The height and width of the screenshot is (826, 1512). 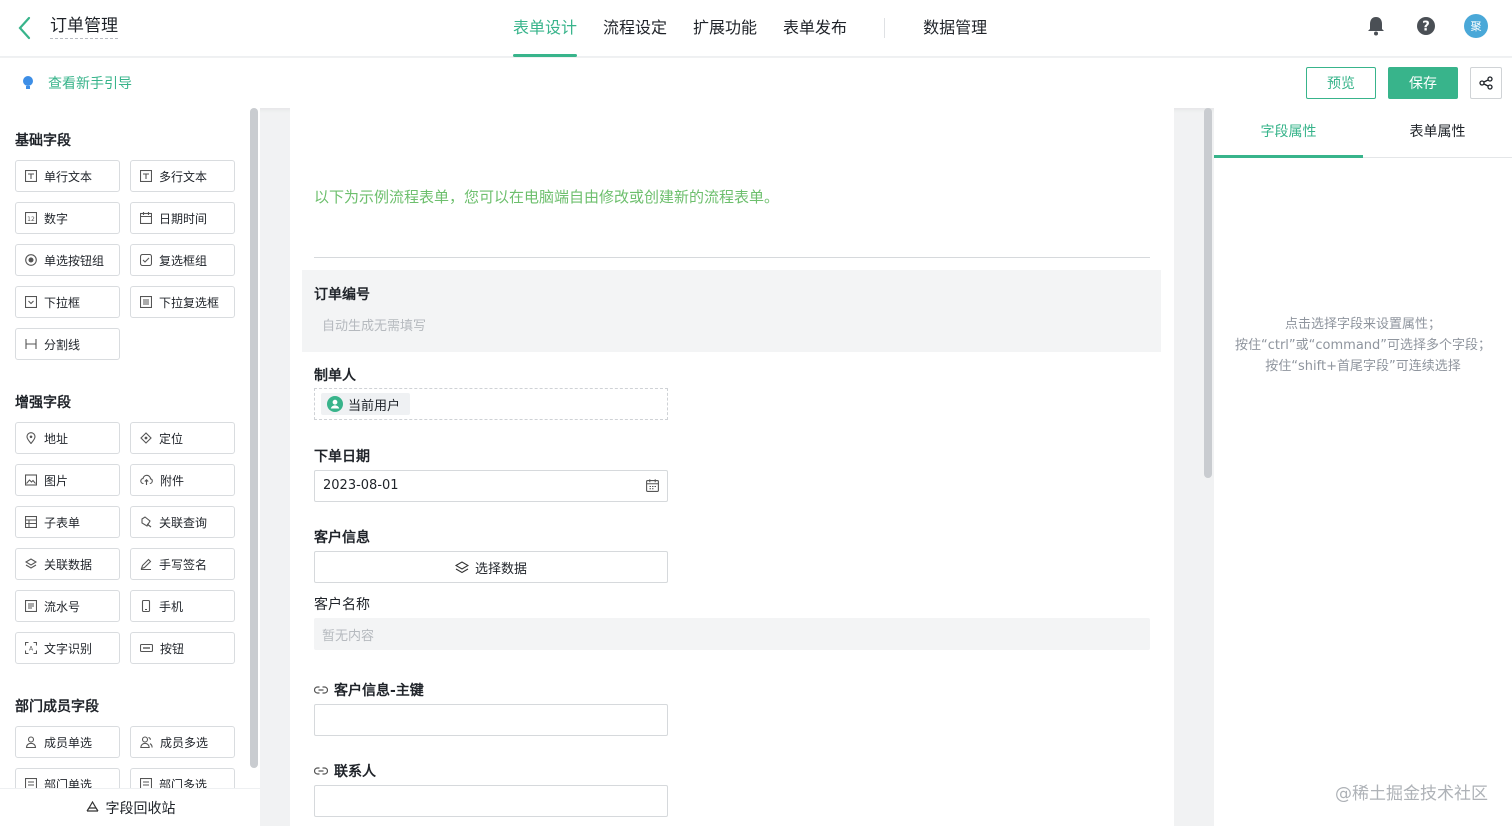 What do you see at coordinates (335, 376) in the screenshot?
I see `creator-label: 制单人` at bounding box center [335, 376].